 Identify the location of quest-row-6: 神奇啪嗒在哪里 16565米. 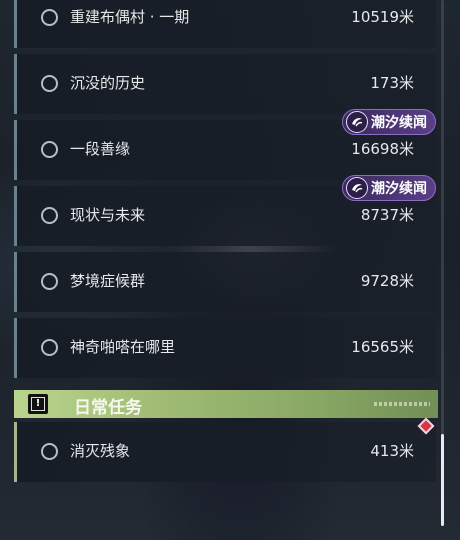
(225, 348).